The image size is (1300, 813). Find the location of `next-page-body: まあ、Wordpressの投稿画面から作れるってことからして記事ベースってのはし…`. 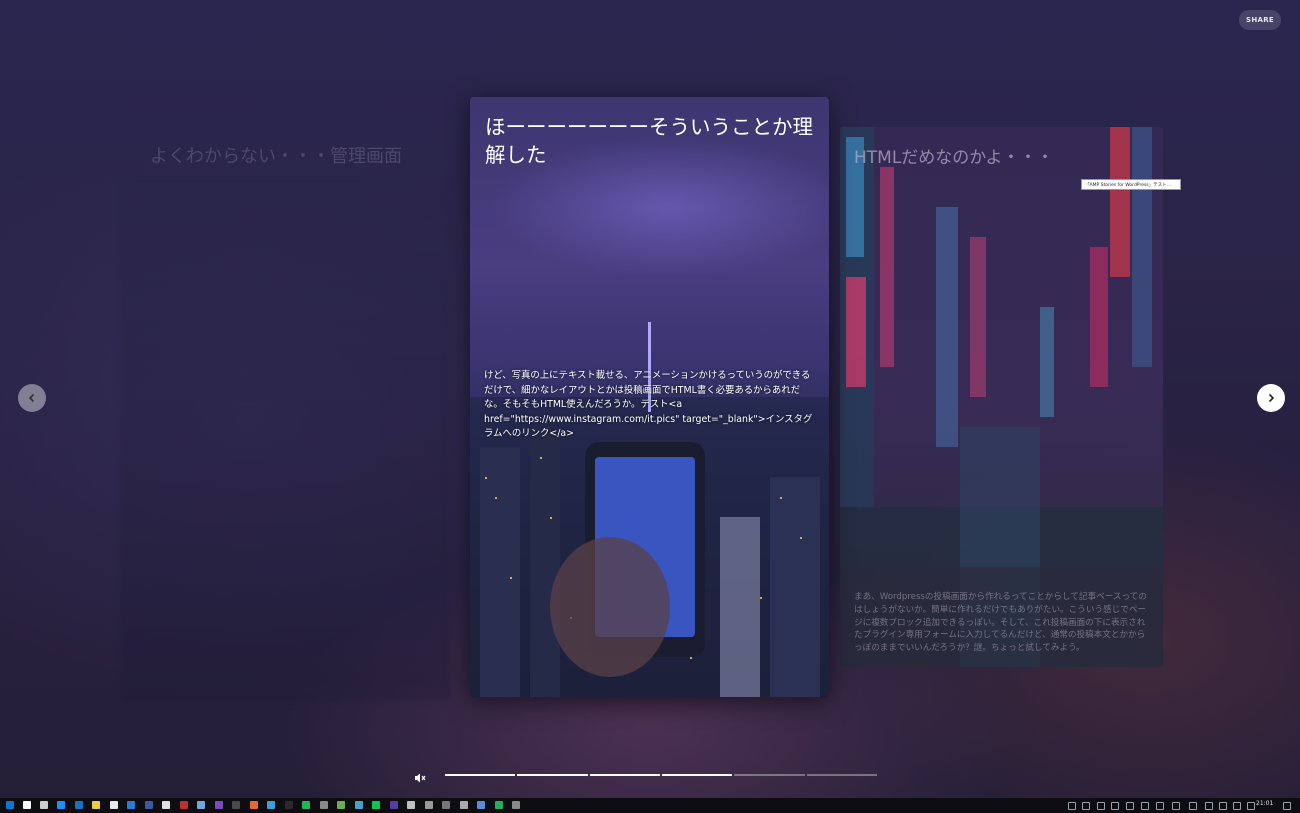

next-page-body: まあ、Wordpressの投稿画面から作れるってことからして記事ベースってのはし… is located at coordinates (1000, 623).